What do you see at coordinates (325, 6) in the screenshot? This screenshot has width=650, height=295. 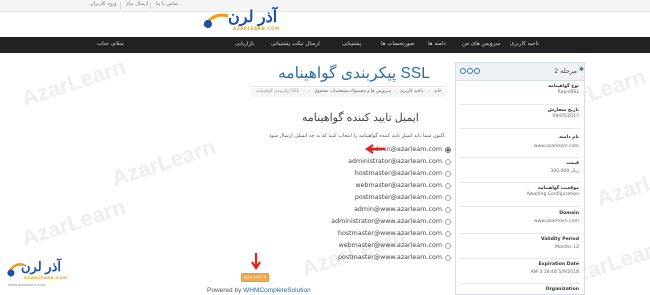 I see `top-utility-bar: ورود کاربران ارسال پیام تماس با ما` at bounding box center [325, 6].